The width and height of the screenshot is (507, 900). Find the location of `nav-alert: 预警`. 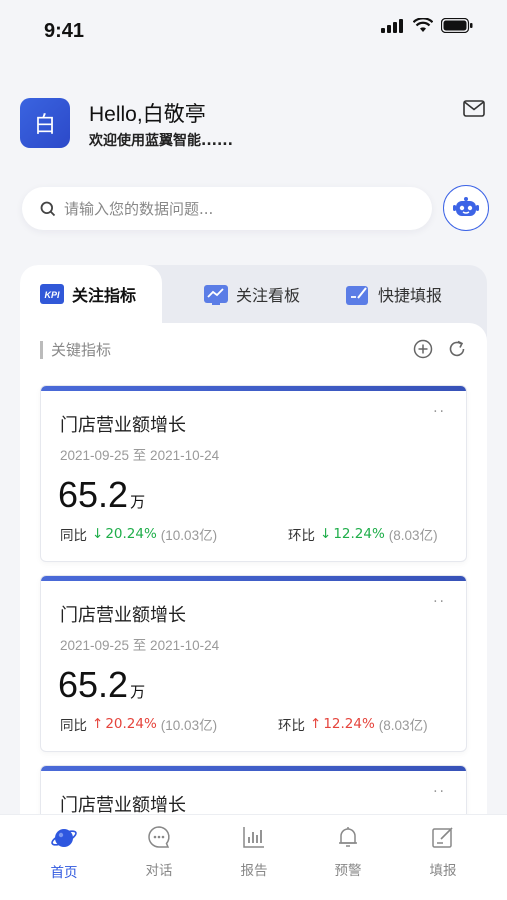

nav-alert: 预警 is located at coordinates (348, 852).